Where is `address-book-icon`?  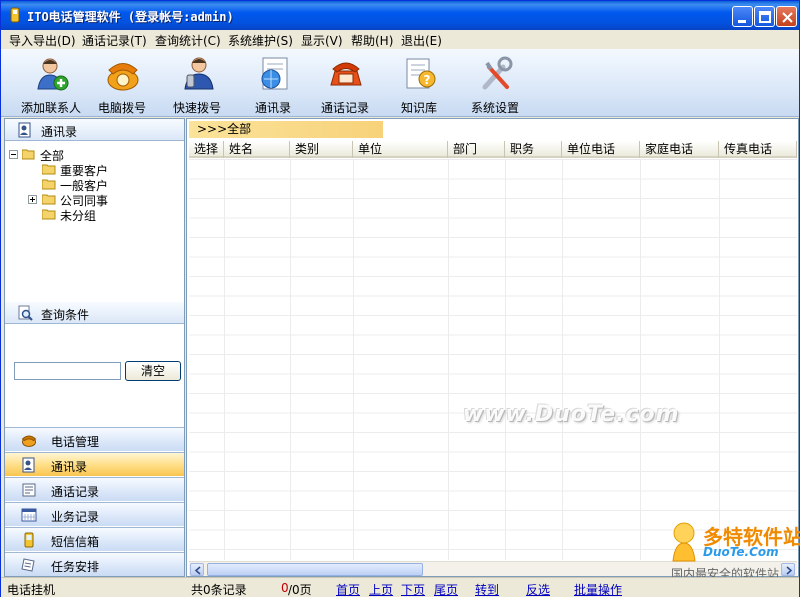
address-book-icon is located at coordinates (274, 73).